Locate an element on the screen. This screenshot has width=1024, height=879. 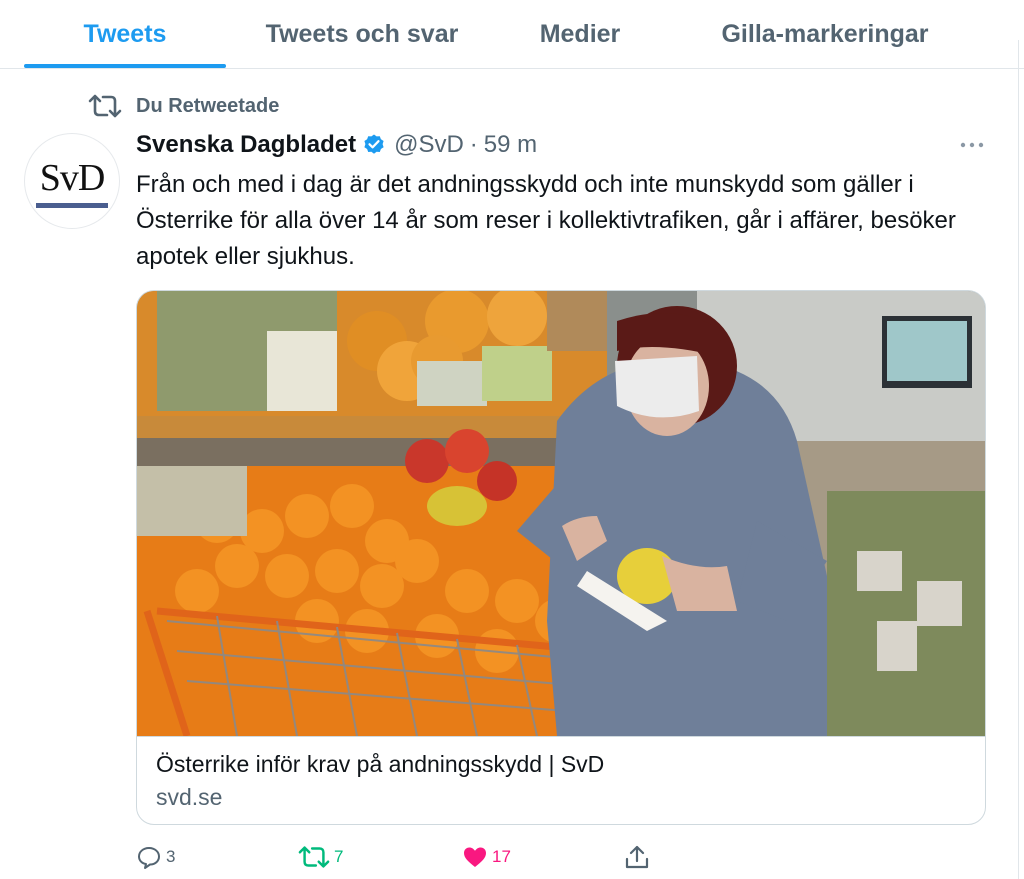
retweet-context-label: Du Retweetade is located at coordinates (208, 105).